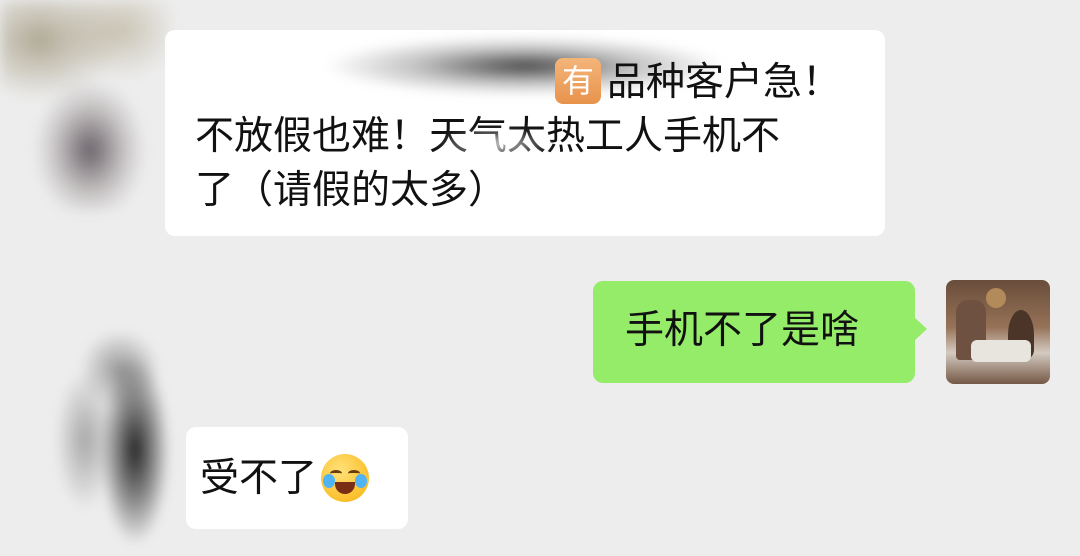 Image resolution: width=1080 pixels, height=556 pixels. Describe the element at coordinates (998, 332) in the screenshot. I see `self-avatar` at that location.